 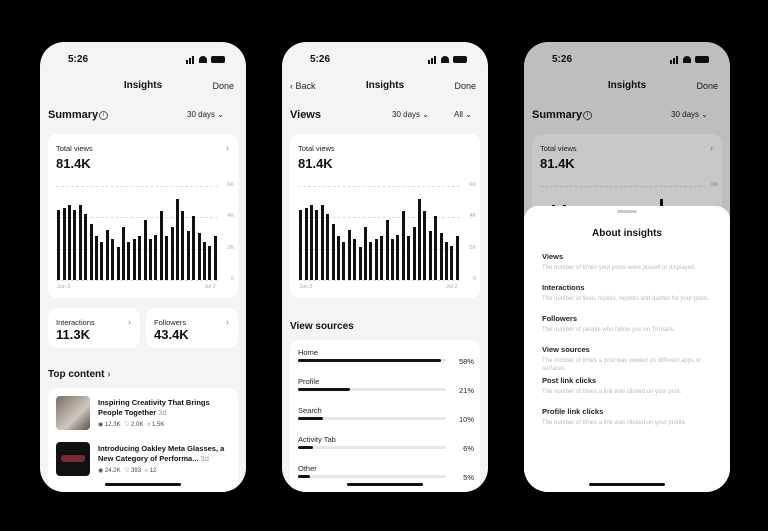 What do you see at coordinates (192, 328) in the screenshot?
I see `followers-card: Followers 43.4K ›` at bounding box center [192, 328].